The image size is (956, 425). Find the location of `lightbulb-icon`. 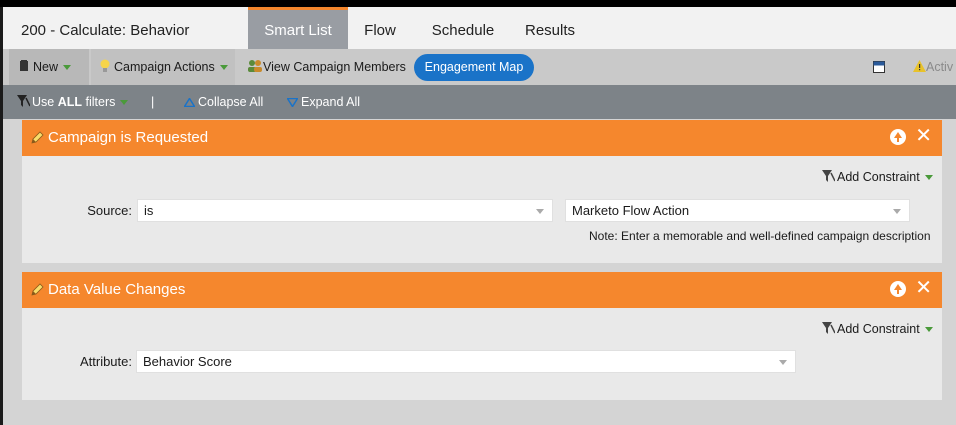

lightbulb-icon is located at coordinates (105, 65).